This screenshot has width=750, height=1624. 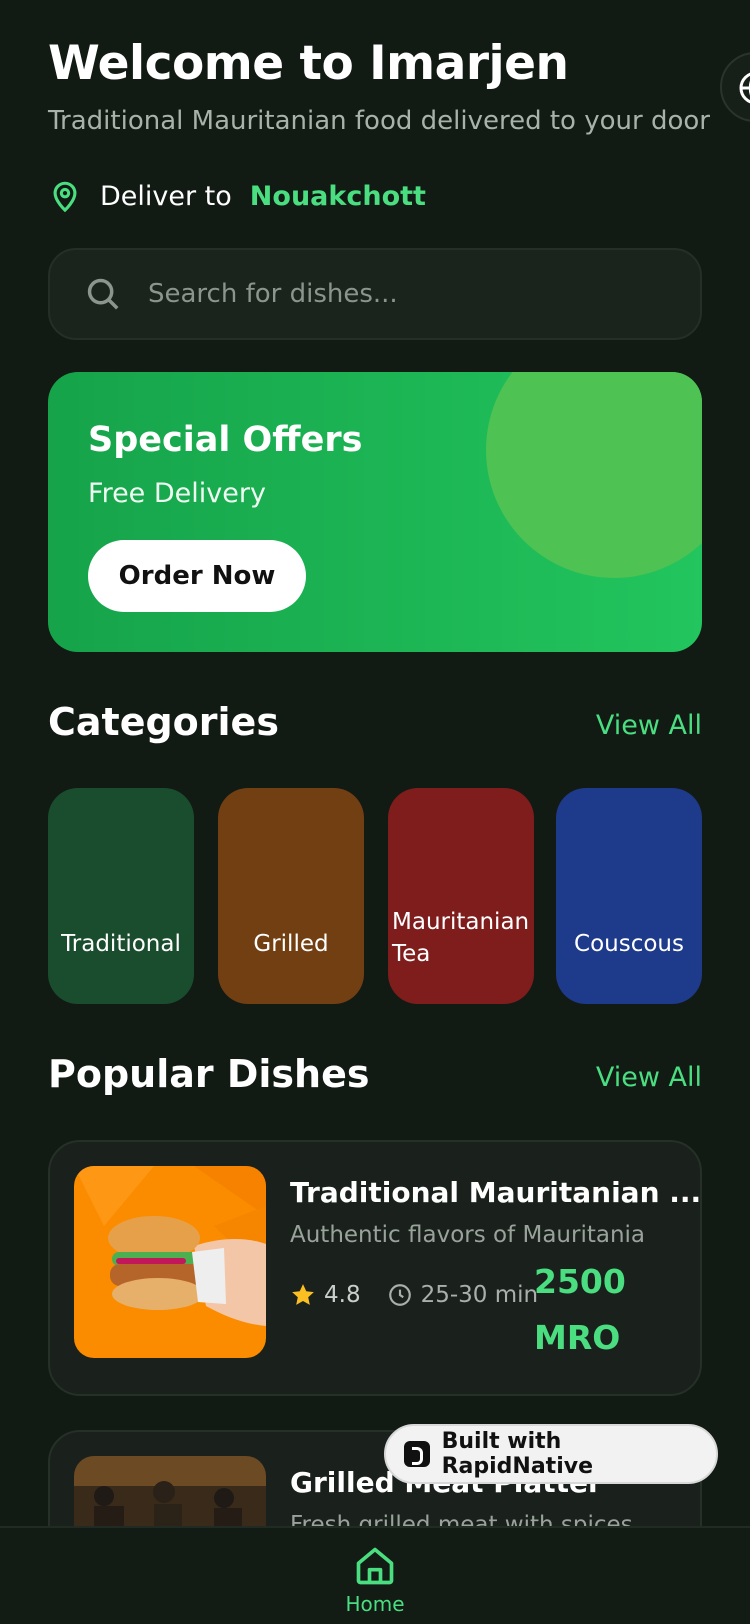 I want to click on price-value: 2500, so click(x=580, y=1281).